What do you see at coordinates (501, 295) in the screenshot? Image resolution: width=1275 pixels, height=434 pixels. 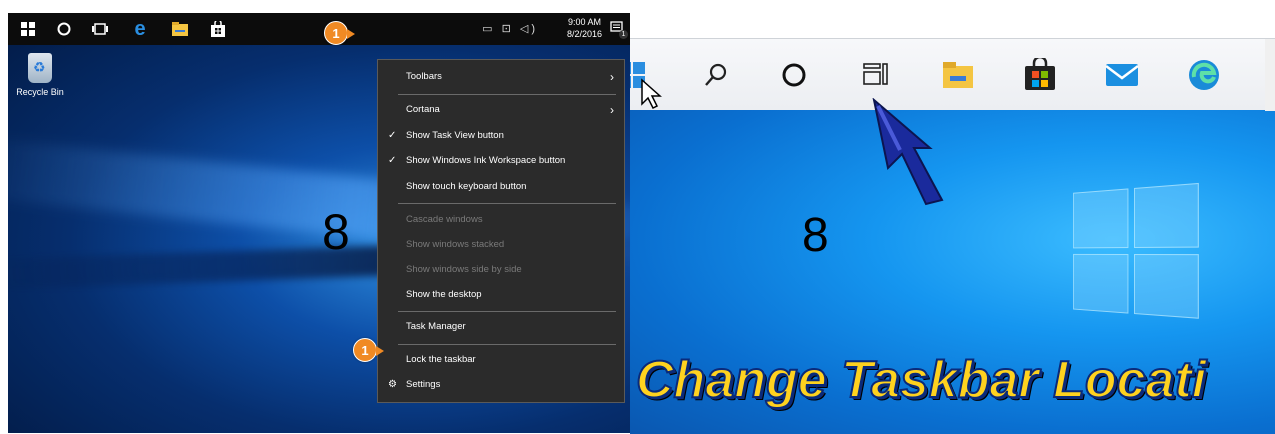 I see `menu-item-show-desktop: Show the desktop` at bounding box center [501, 295].